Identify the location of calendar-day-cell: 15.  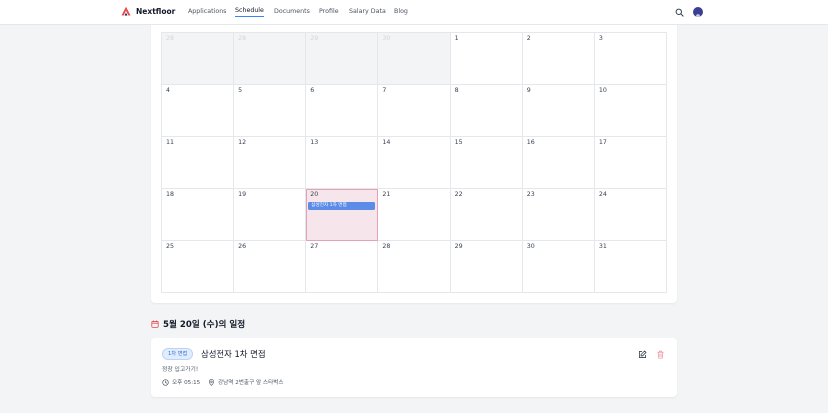
(486, 163).